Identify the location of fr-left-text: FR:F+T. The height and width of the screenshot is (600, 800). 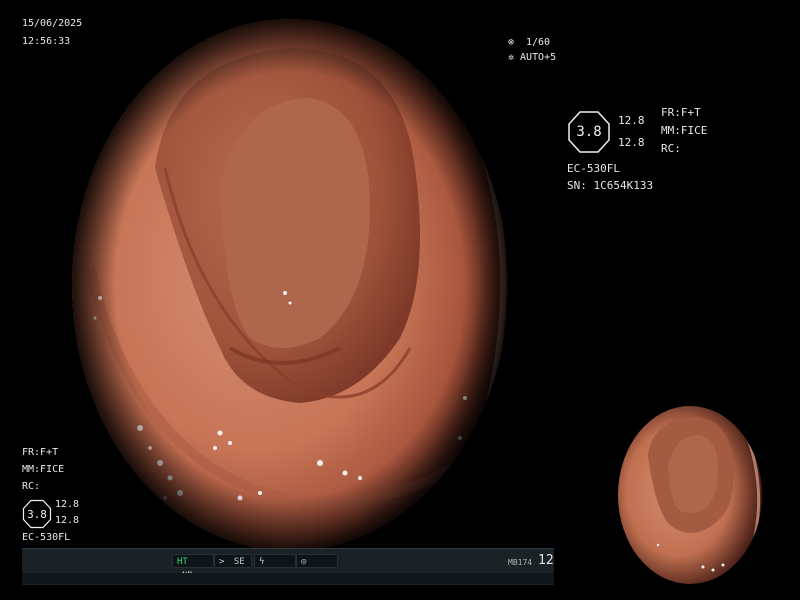
(40, 452).